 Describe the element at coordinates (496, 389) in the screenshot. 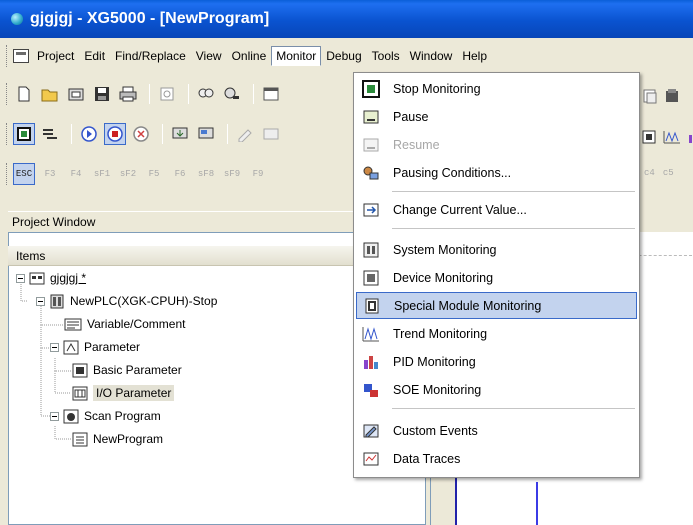

I see `menu-item-soe-monitoring: SOE Monitoring` at that location.